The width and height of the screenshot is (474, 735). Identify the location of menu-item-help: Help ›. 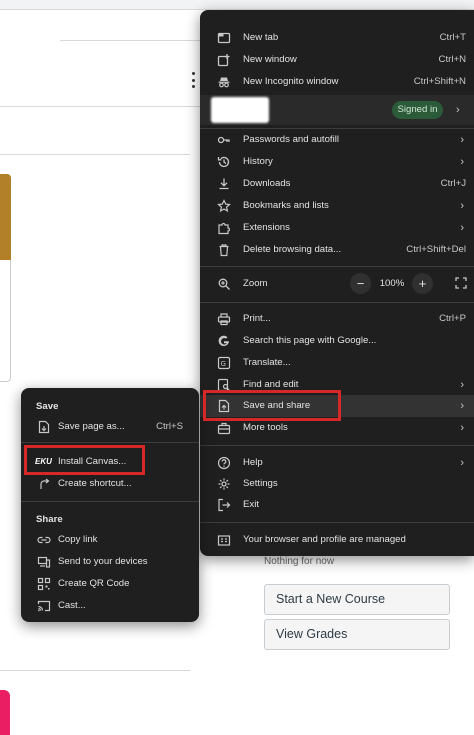
(337, 463).